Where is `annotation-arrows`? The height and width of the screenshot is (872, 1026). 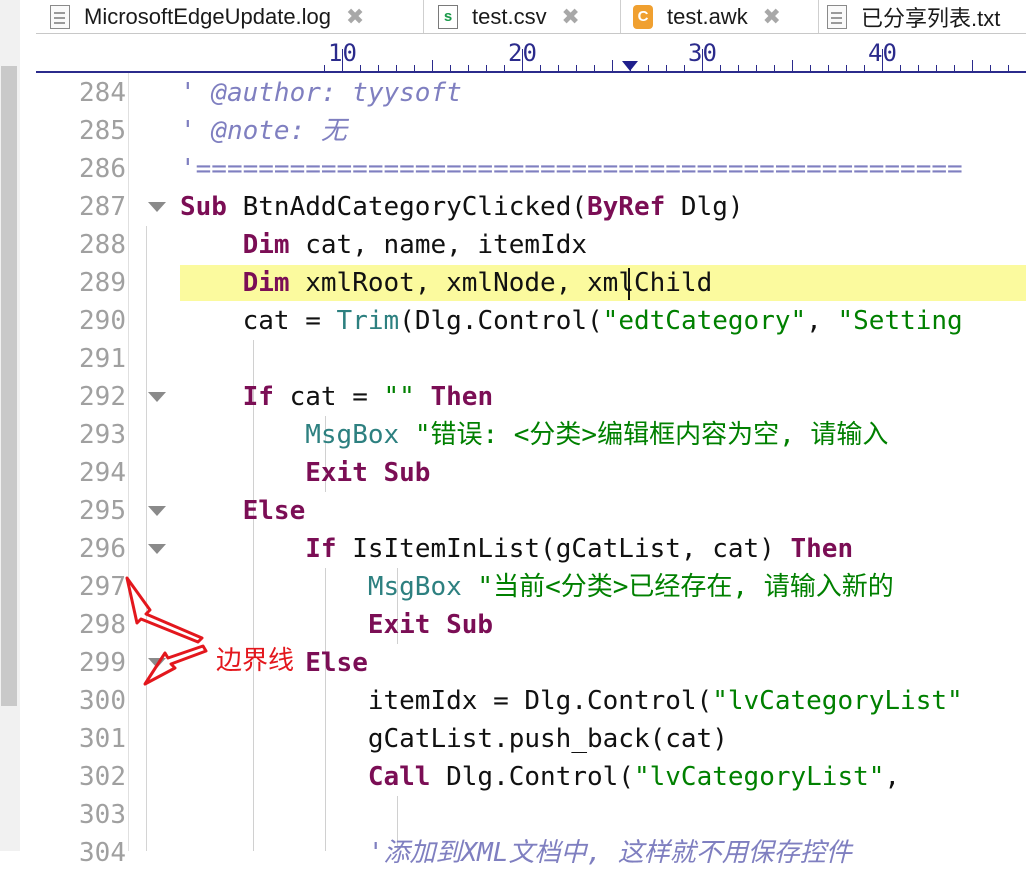
annotation-arrows is located at coordinates (166, 631).